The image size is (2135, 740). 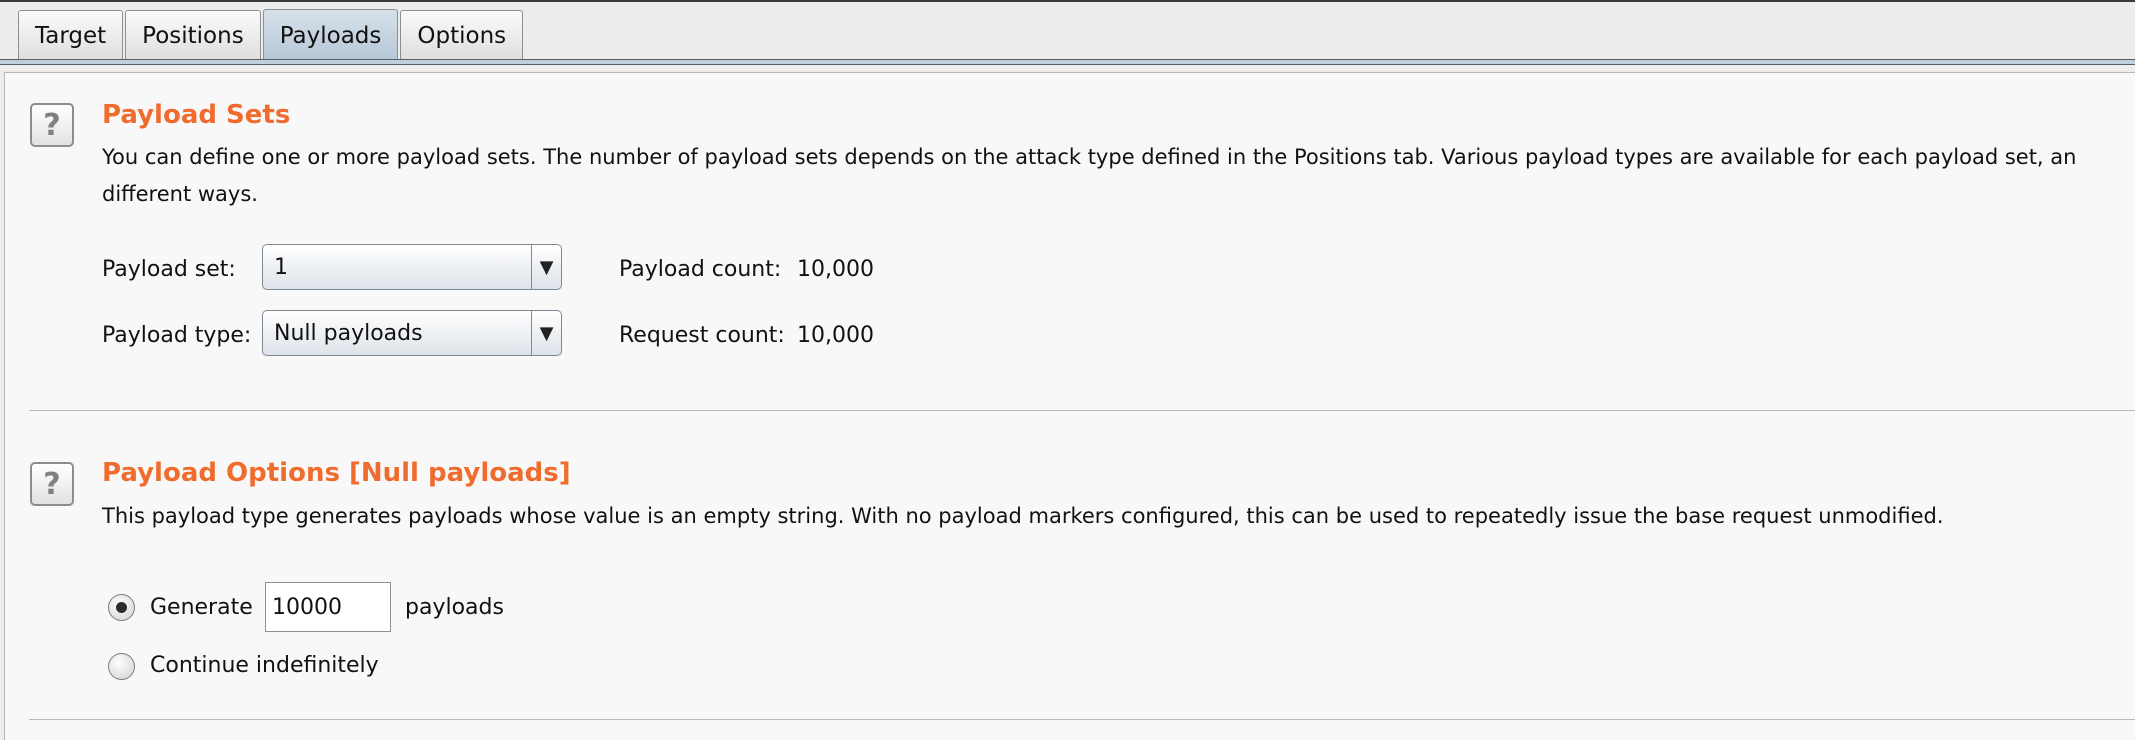 What do you see at coordinates (201, 607) in the screenshot?
I see `generate-label: Generate` at bounding box center [201, 607].